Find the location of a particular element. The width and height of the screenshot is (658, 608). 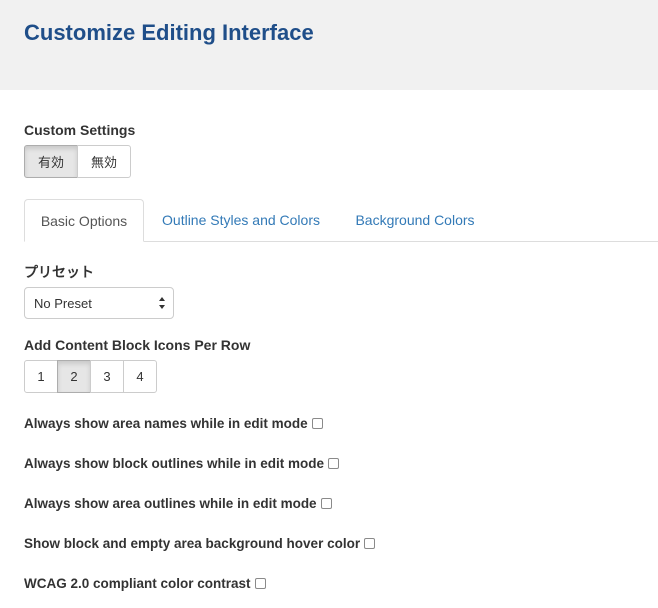

option-block-outlines-checkbox is located at coordinates (334, 463).